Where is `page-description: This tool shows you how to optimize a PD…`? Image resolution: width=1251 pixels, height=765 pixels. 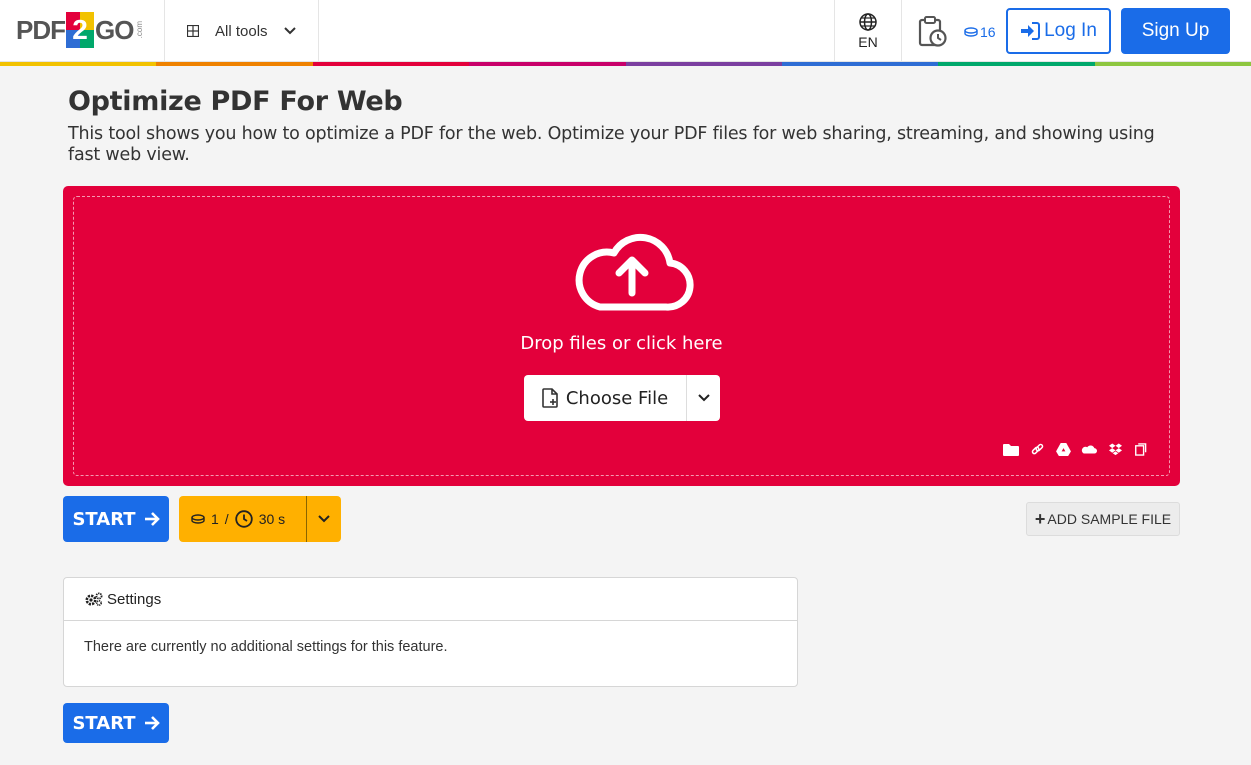 page-description: This tool shows you how to optimize a PD… is located at coordinates (611, 144).